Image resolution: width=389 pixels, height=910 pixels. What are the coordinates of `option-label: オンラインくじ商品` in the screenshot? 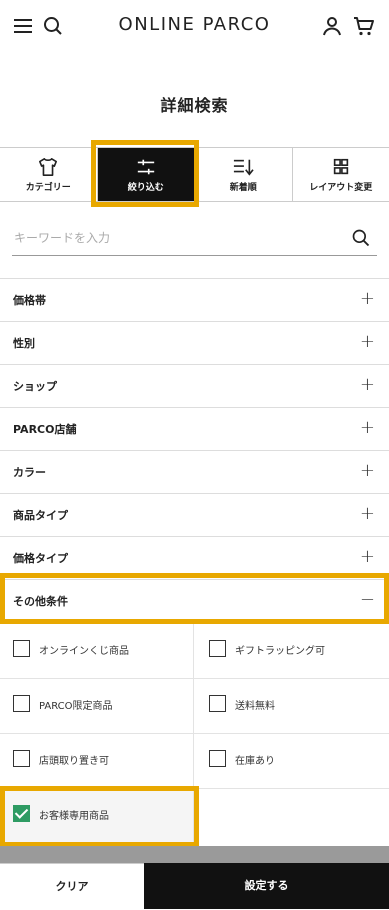 It's located at (84, 649).